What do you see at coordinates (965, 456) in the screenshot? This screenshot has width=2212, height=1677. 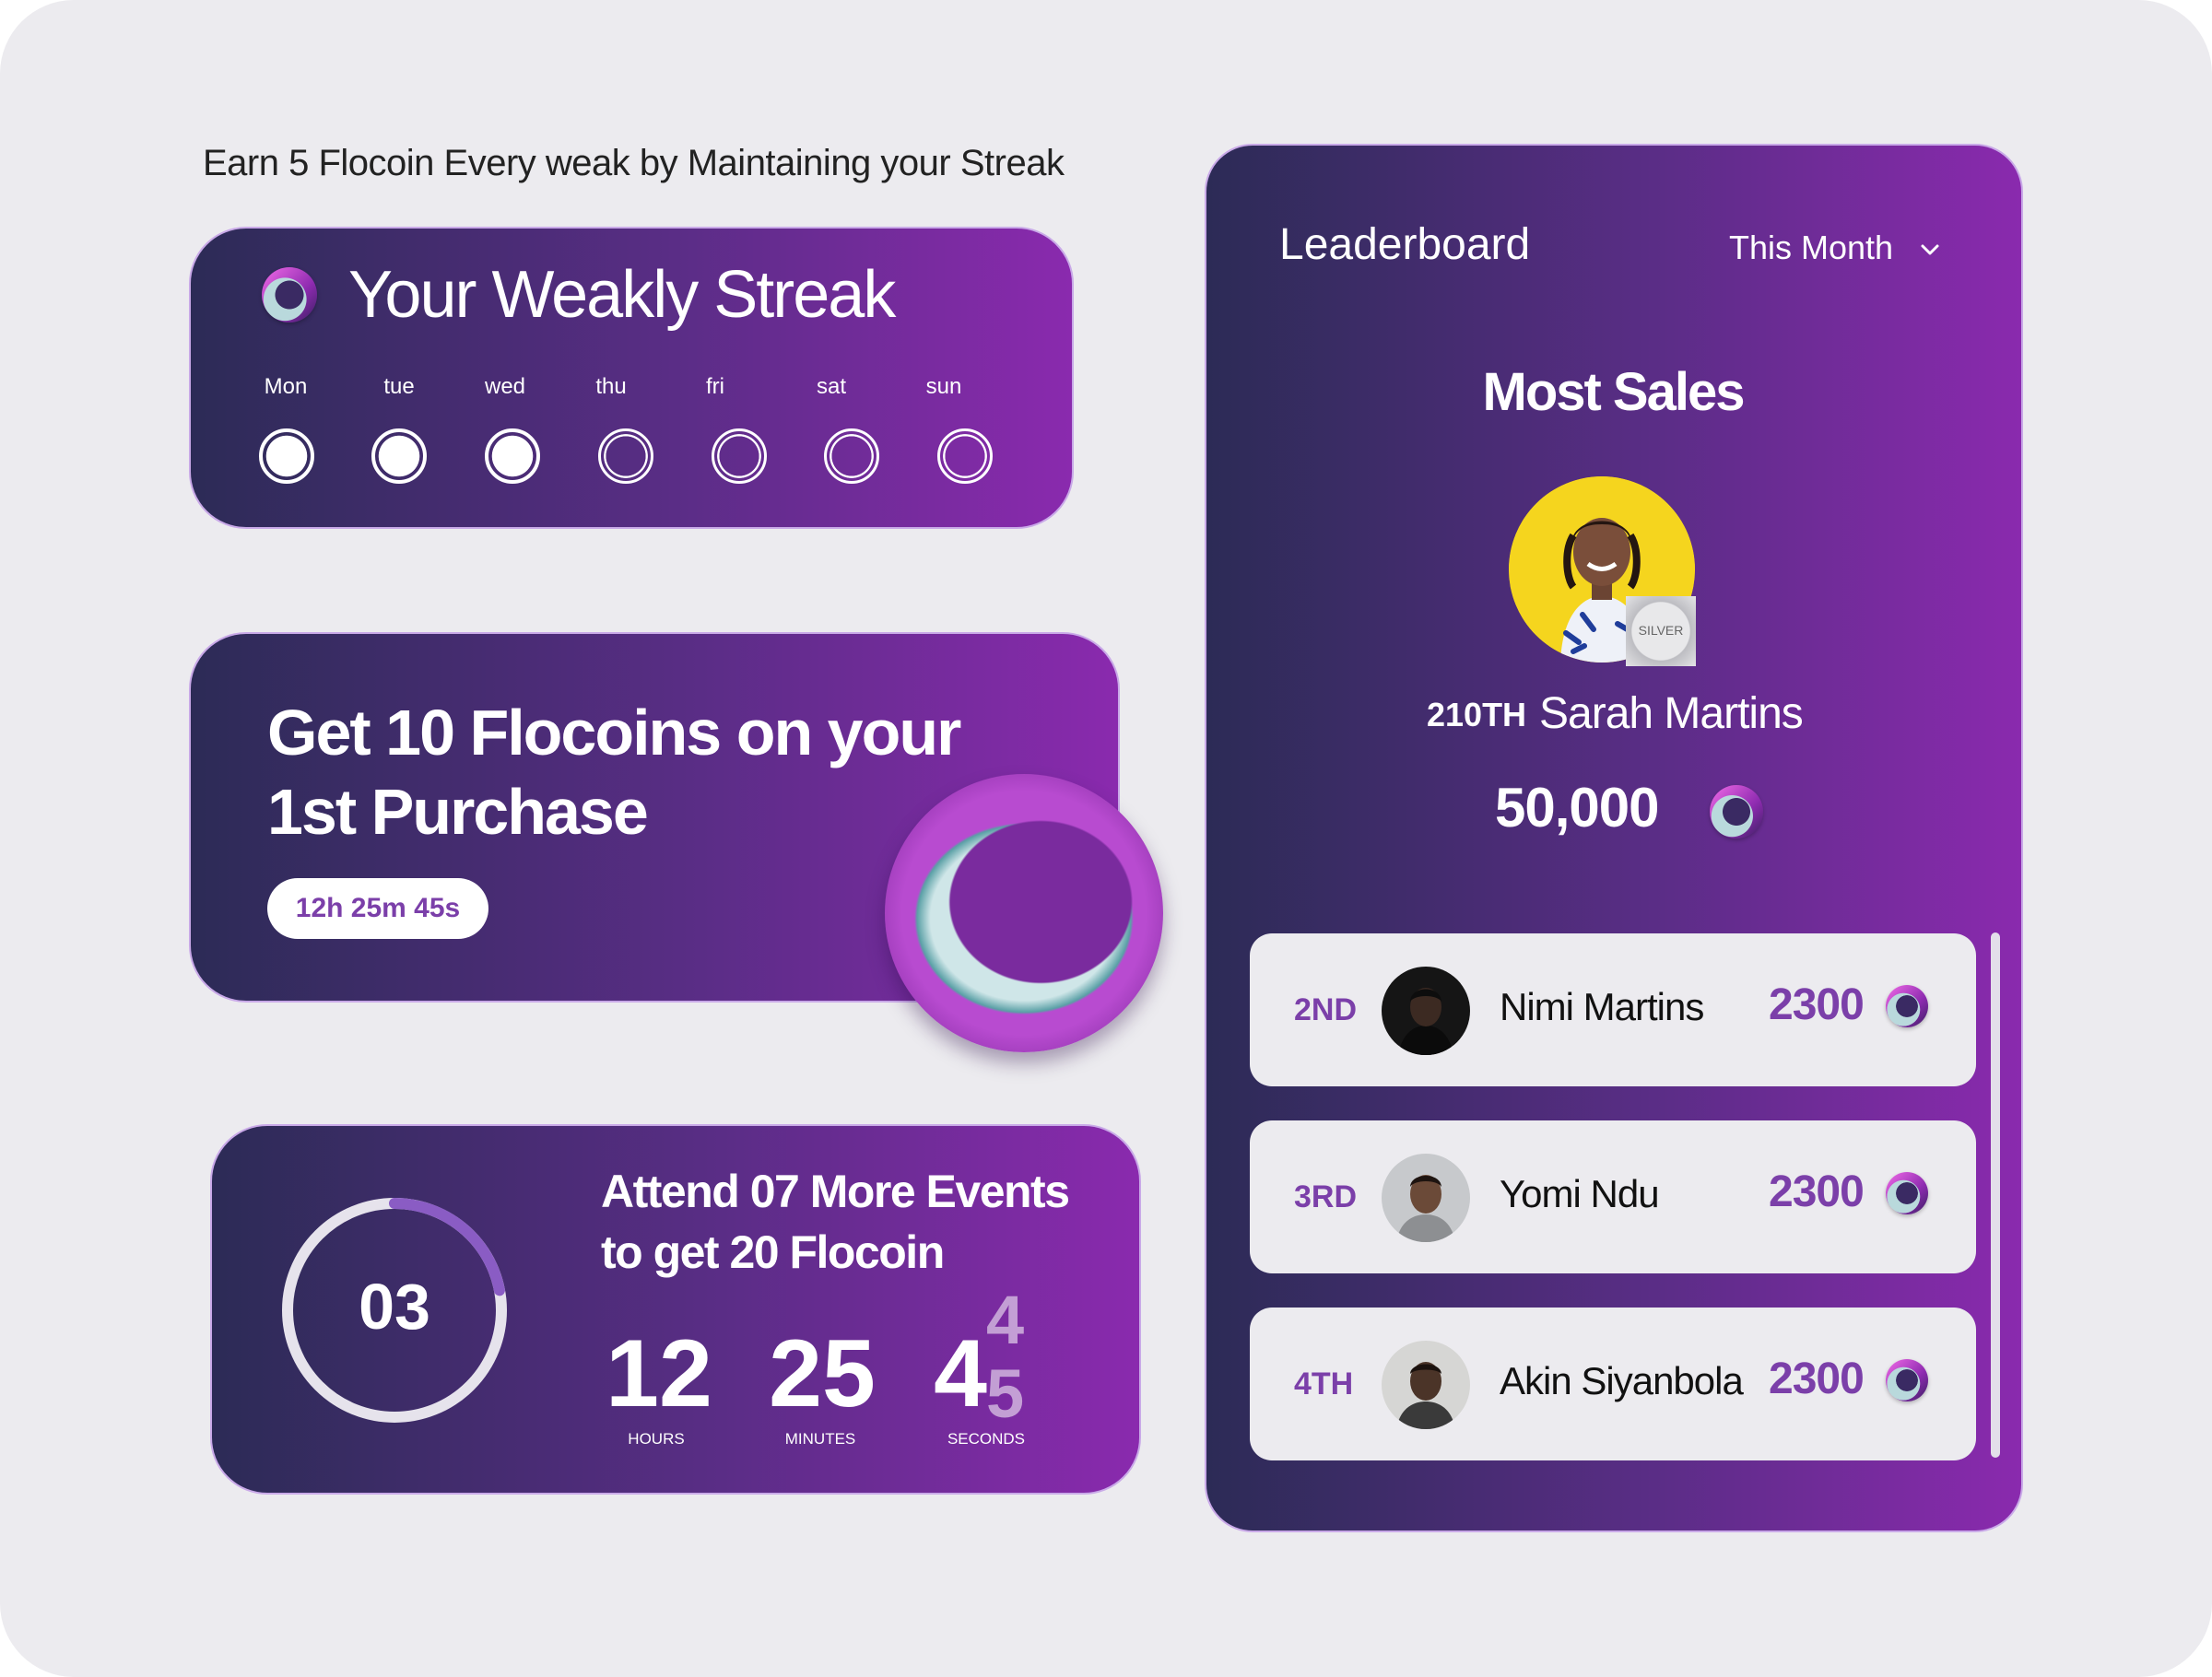 I see `day-dot-sun` at bounding box center [965, 456].